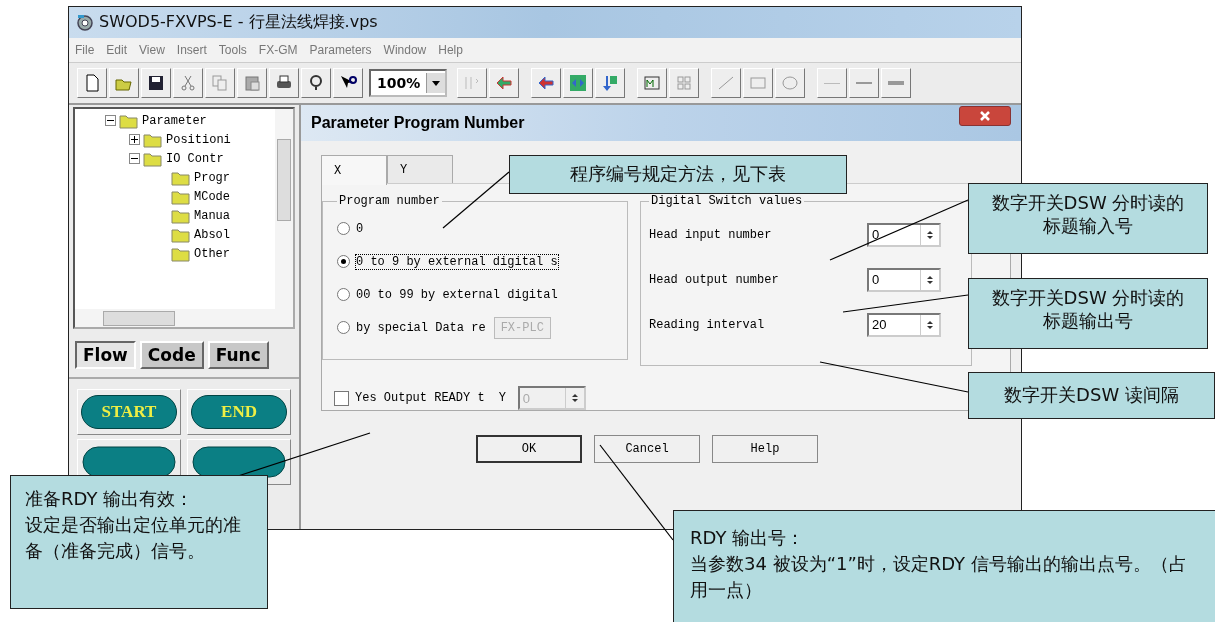 This screenshot has width=1215, height=622. Describe the element at coordinates (171, 355) in the screenshot. I see `palette-tab: Code` at that location.